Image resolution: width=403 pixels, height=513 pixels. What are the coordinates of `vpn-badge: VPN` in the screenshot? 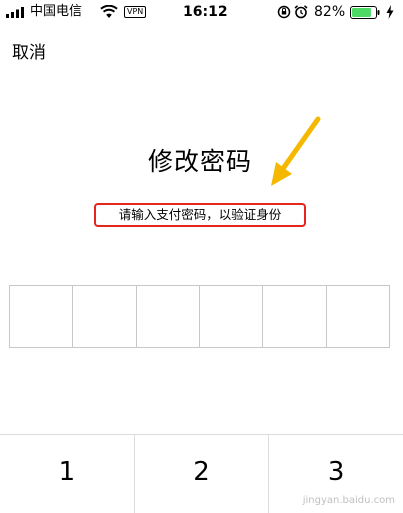 It's located at (135, 12).